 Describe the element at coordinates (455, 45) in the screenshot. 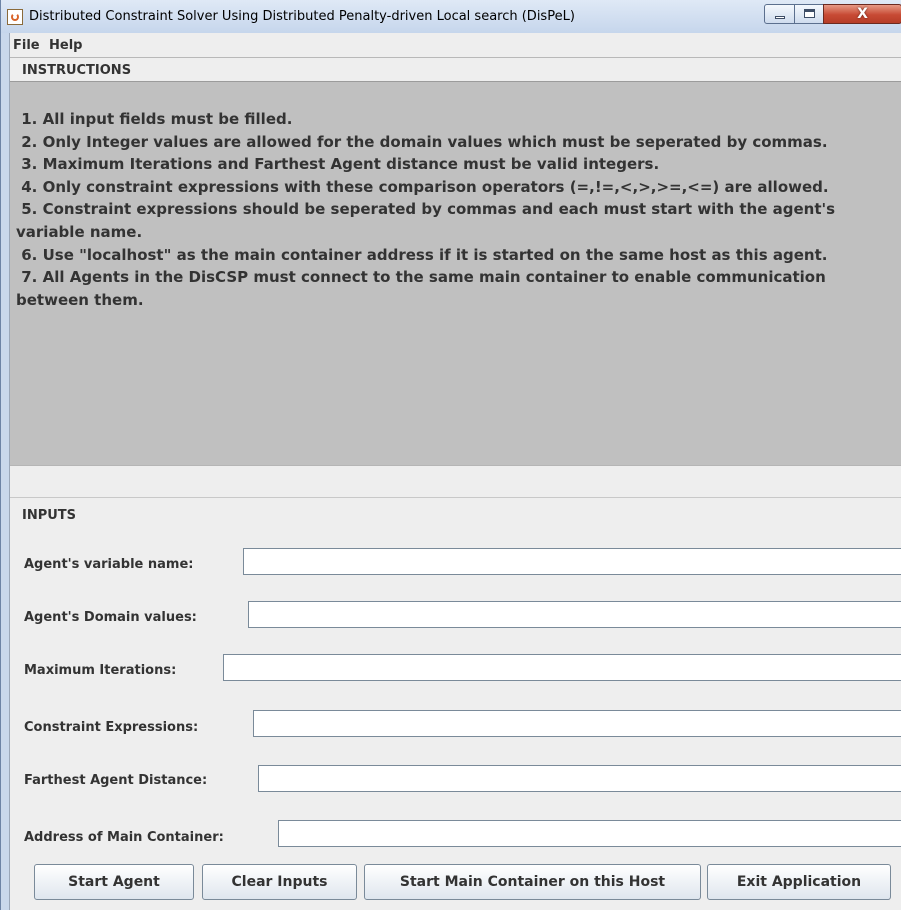

I see `menu-bar: File Help` at that location.